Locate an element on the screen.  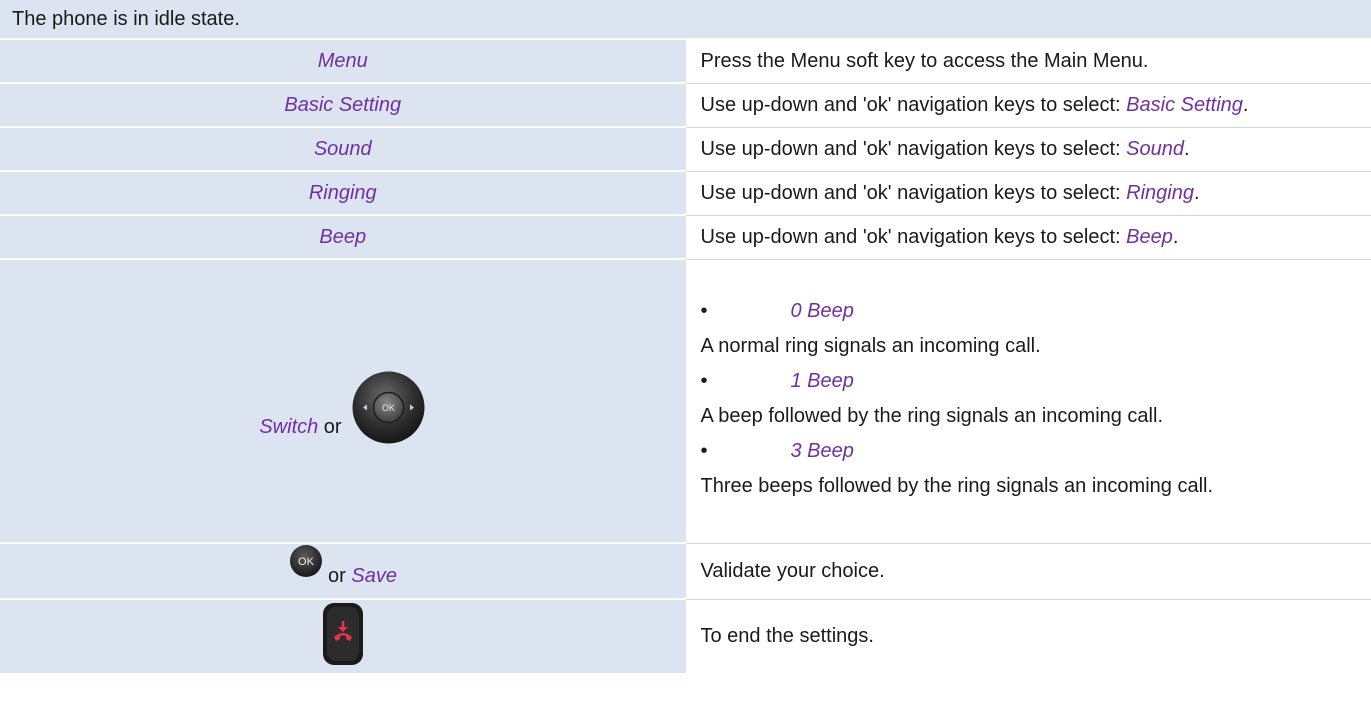
ok-key: OK or Save is located at coordinates (343, 571).